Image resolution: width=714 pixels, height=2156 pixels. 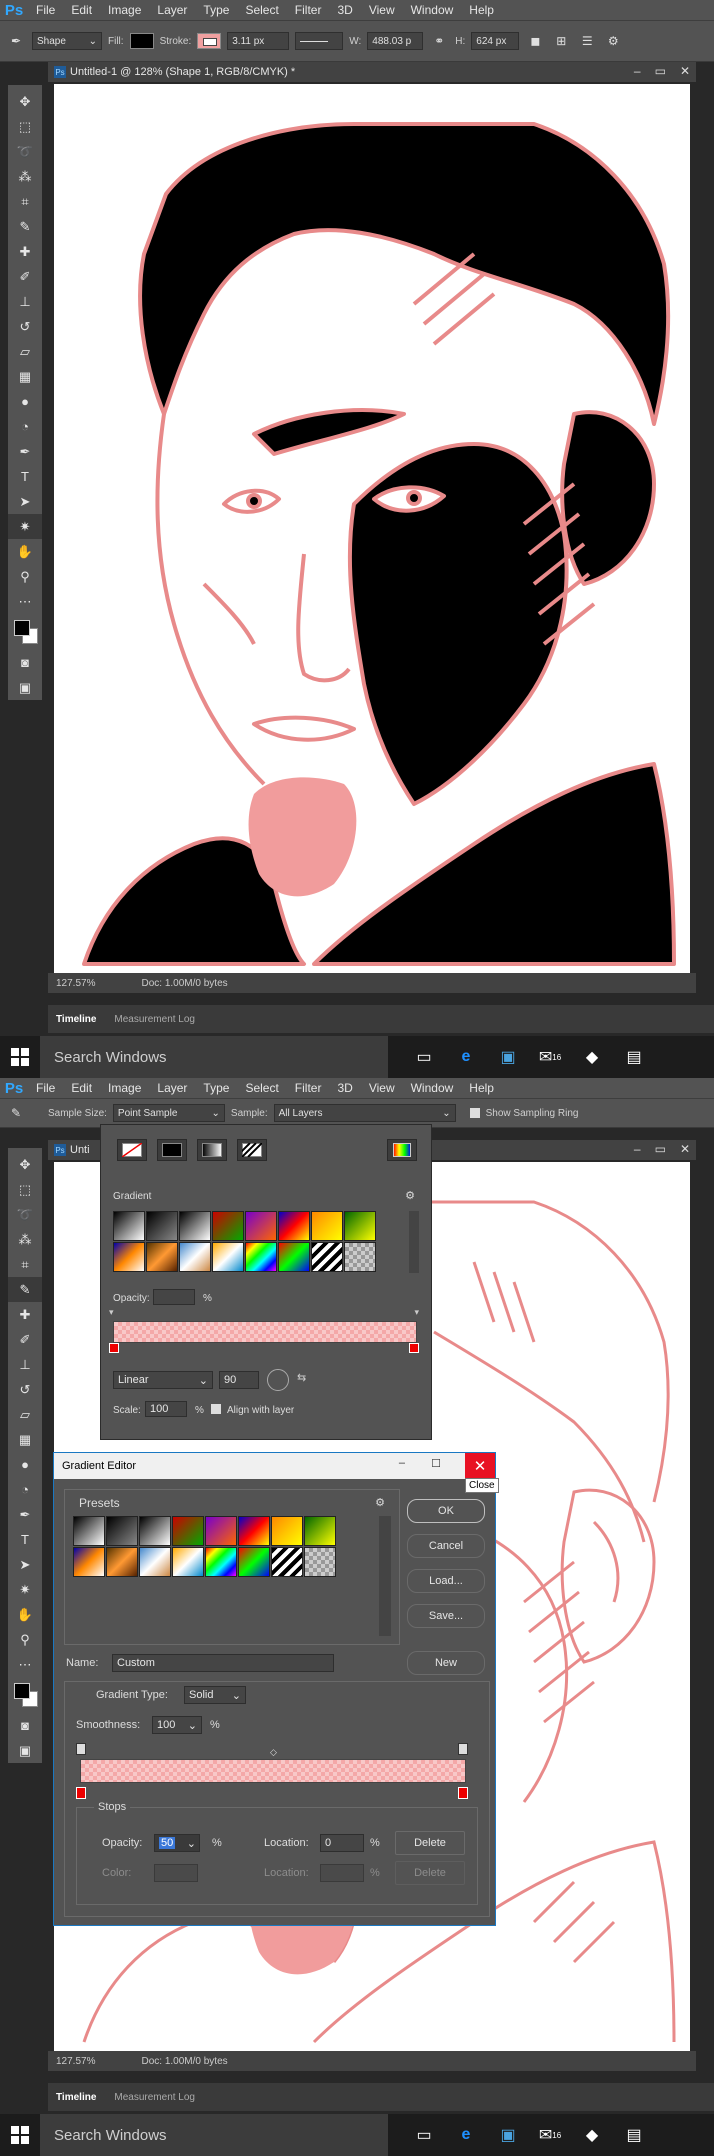 What do you see at coordinates (308, 1088) in the screenshot?
I see `menu-filter: Filter` at bounding box center [308, 1088].